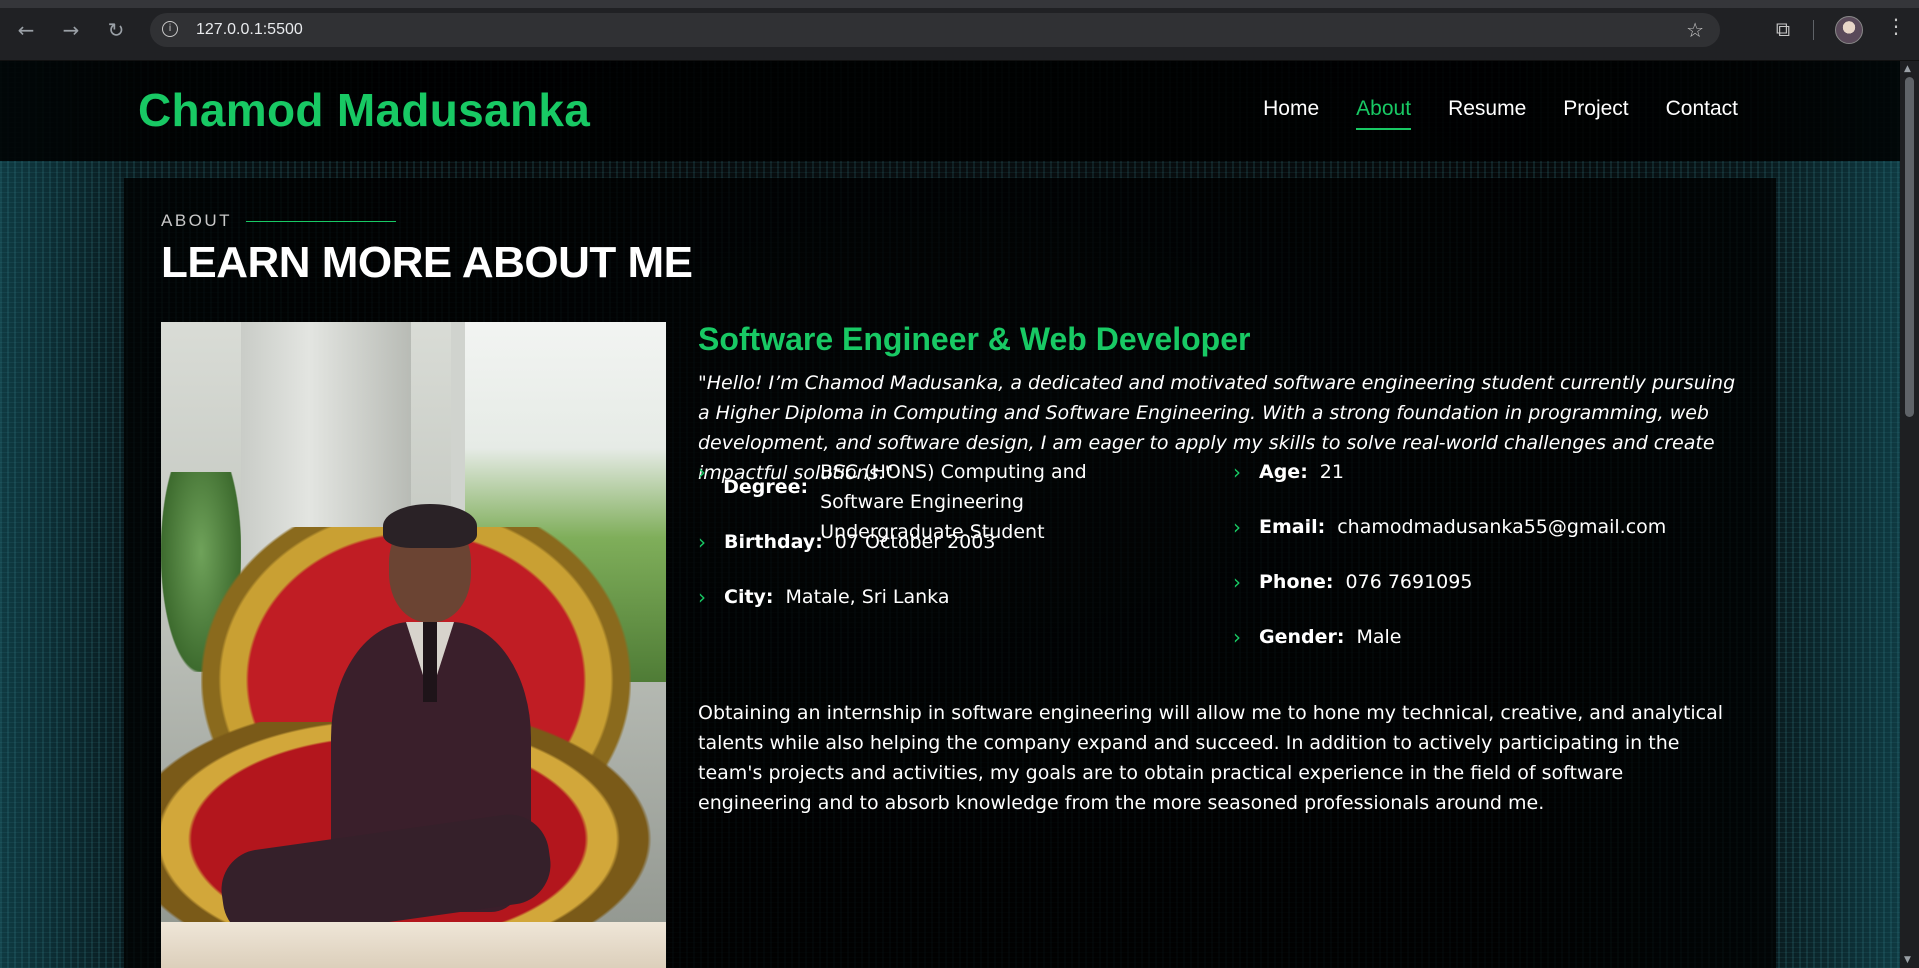  I want to click on role-heading: Software Engineer & Web Developer, so click(974, 339).